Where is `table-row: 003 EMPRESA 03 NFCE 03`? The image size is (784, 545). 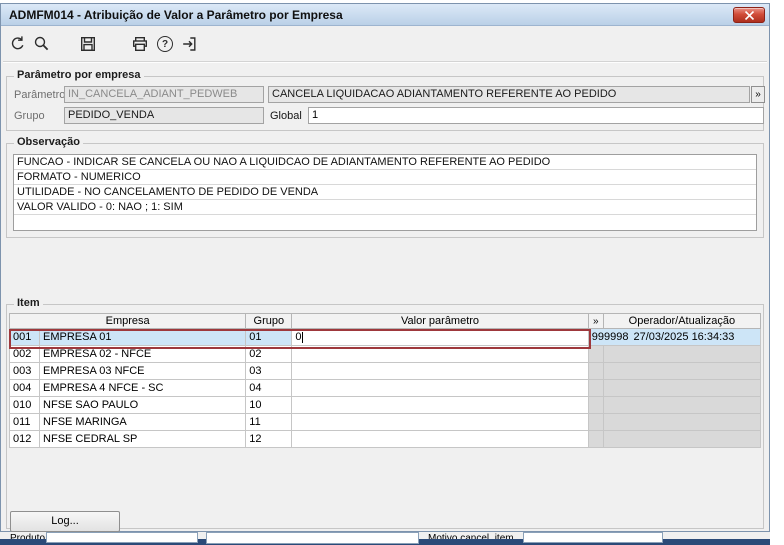 table-row: 003 EMPRESA 03 NFCE 03 is located at coordinates (385, 371).